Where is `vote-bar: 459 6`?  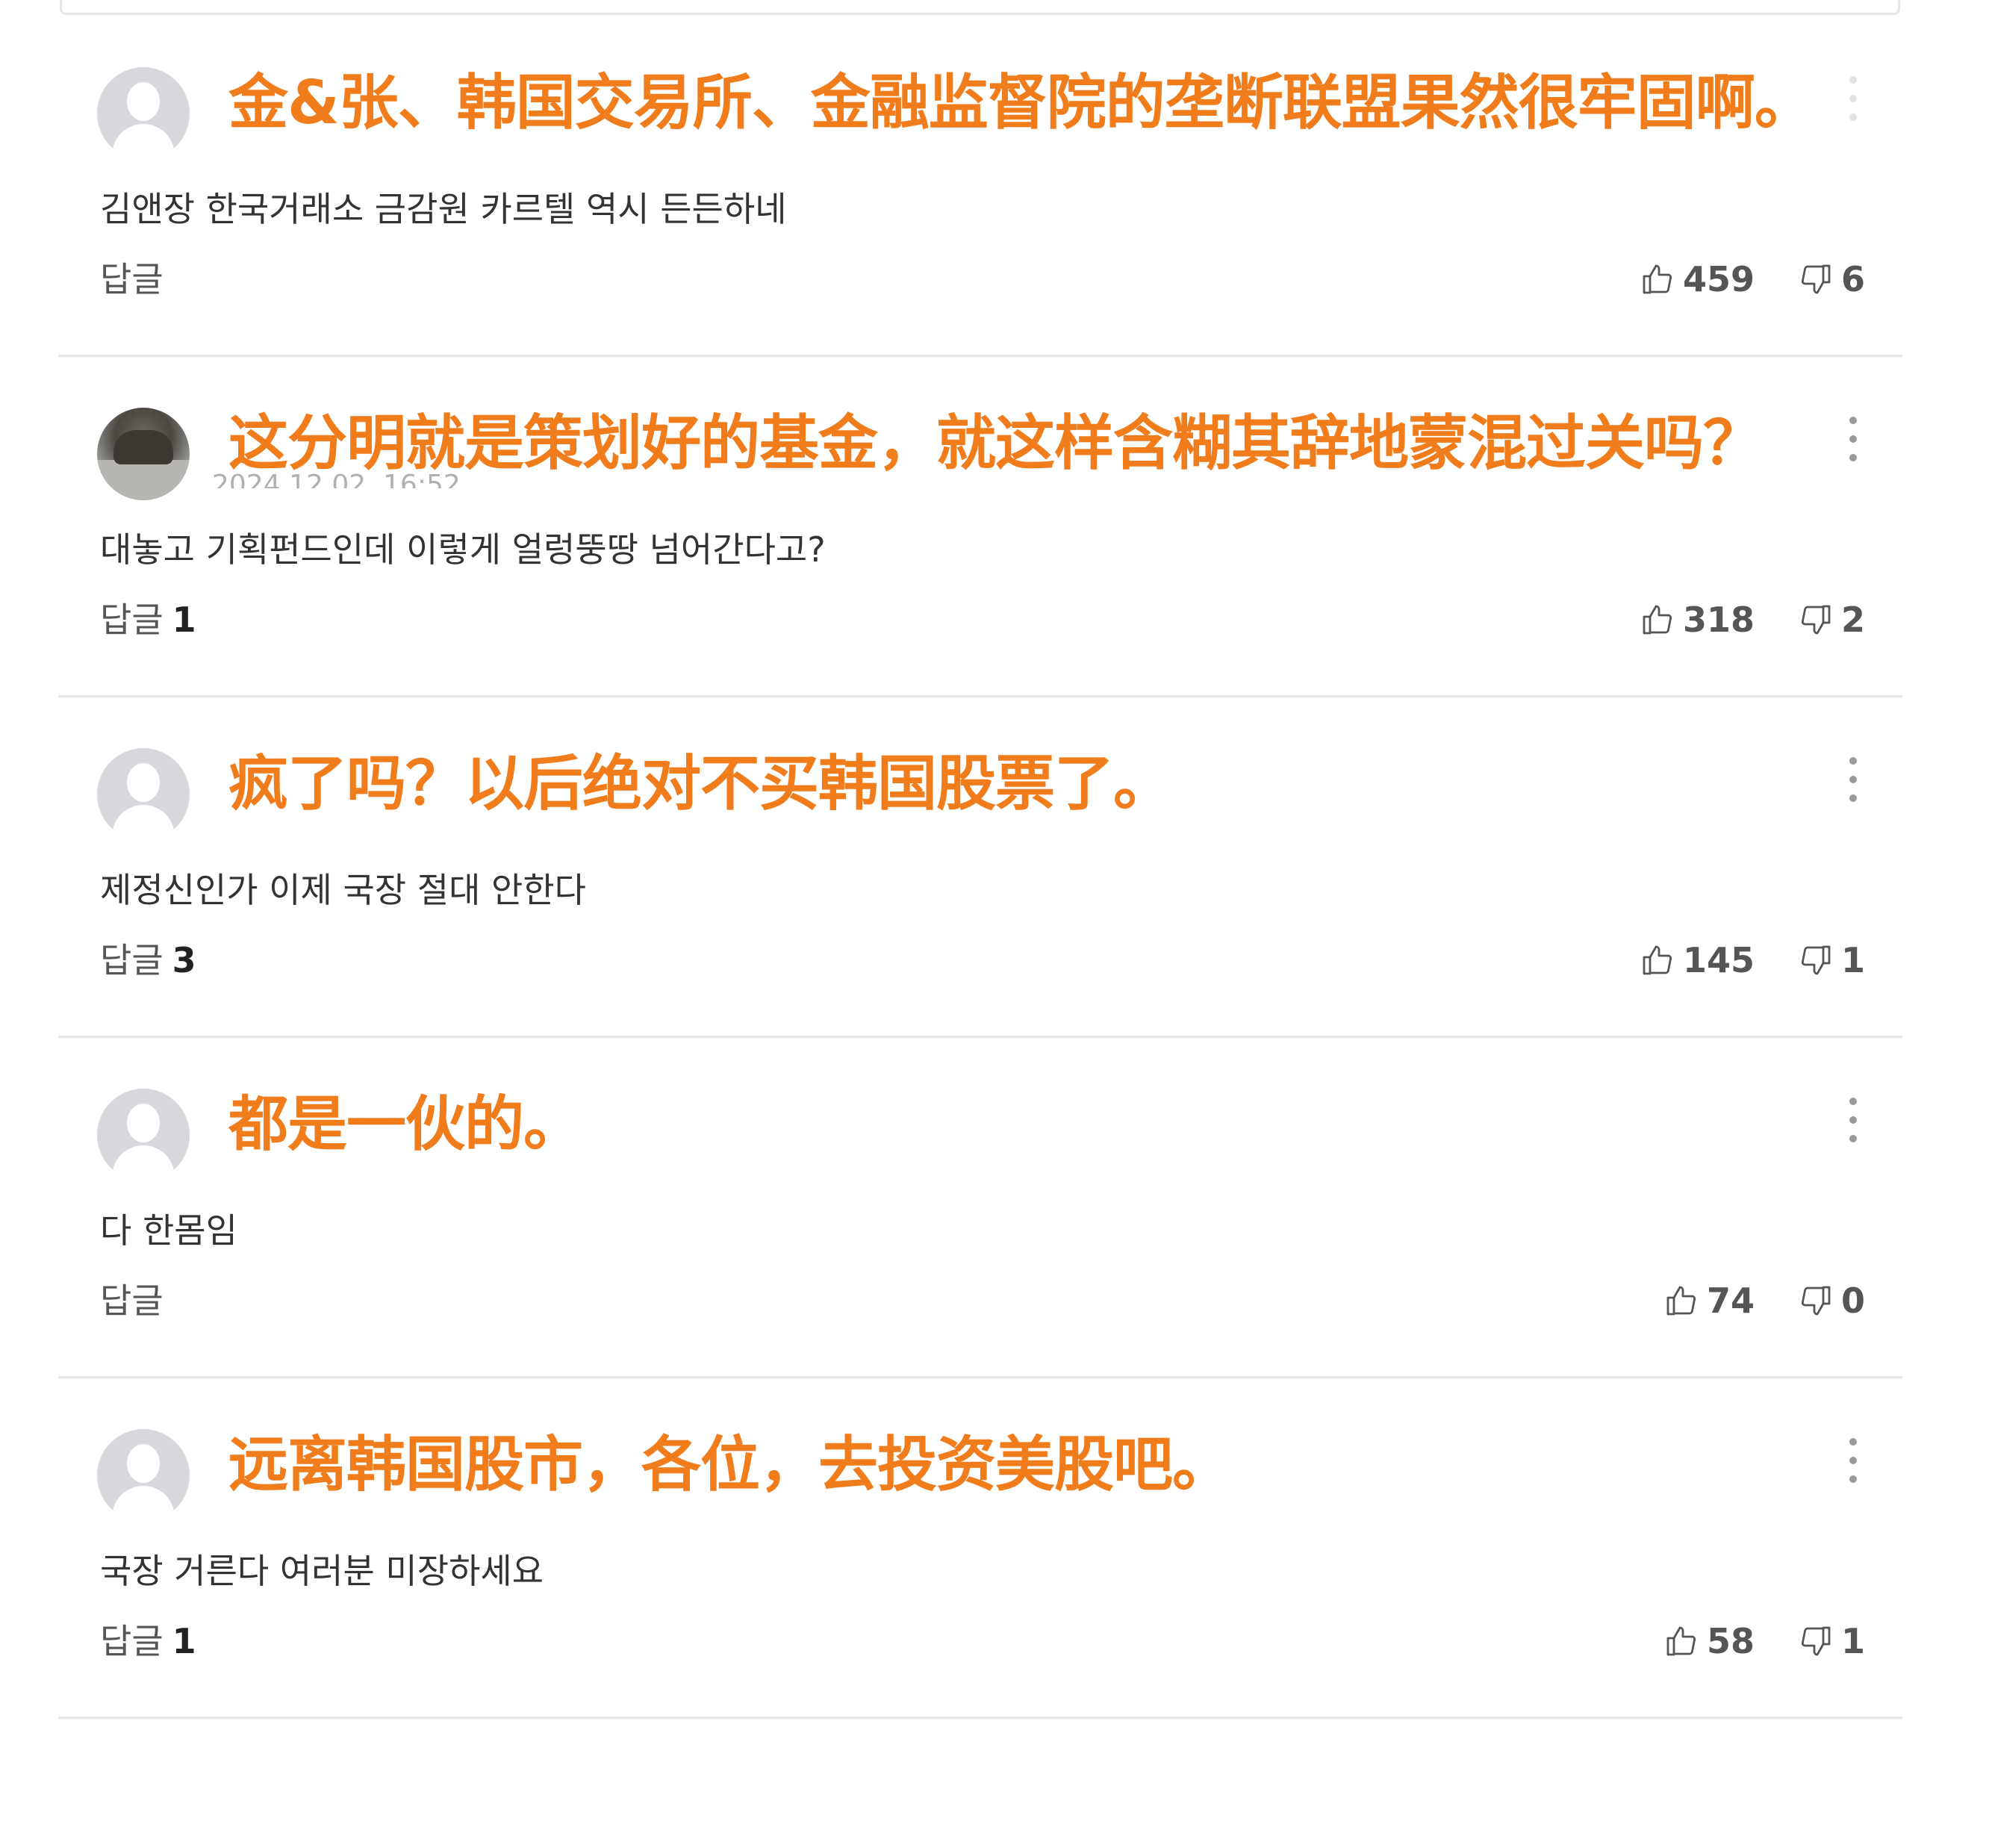
vote-bar: 459 6 is located at coordinates (1752, 279).